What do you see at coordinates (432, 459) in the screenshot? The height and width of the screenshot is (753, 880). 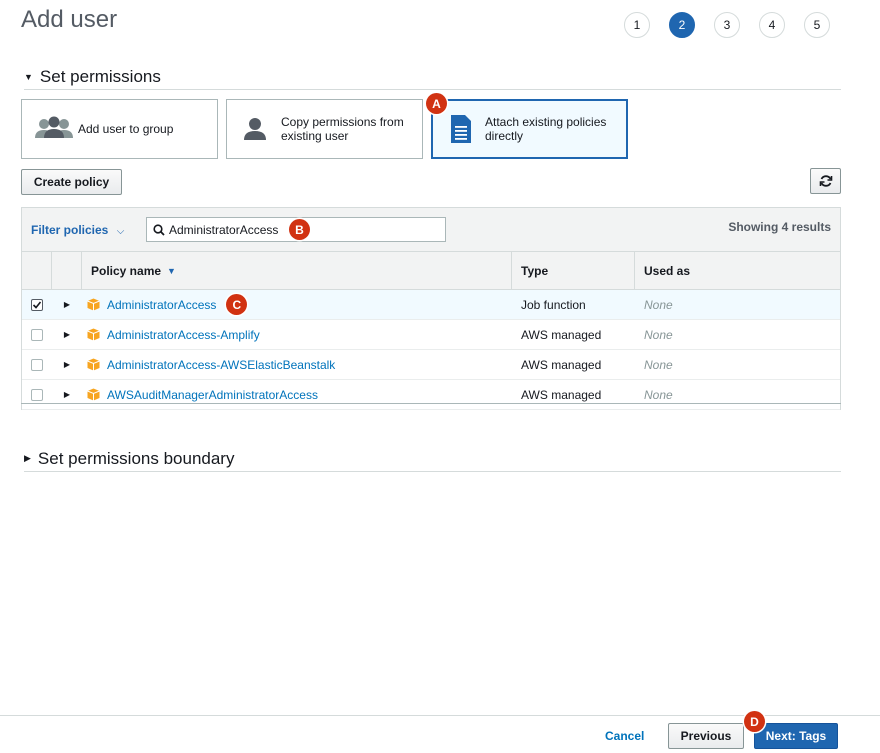 I see `permissions-boundary-header: ▶ Set permissions boundary` at bounding box center [432, 459].